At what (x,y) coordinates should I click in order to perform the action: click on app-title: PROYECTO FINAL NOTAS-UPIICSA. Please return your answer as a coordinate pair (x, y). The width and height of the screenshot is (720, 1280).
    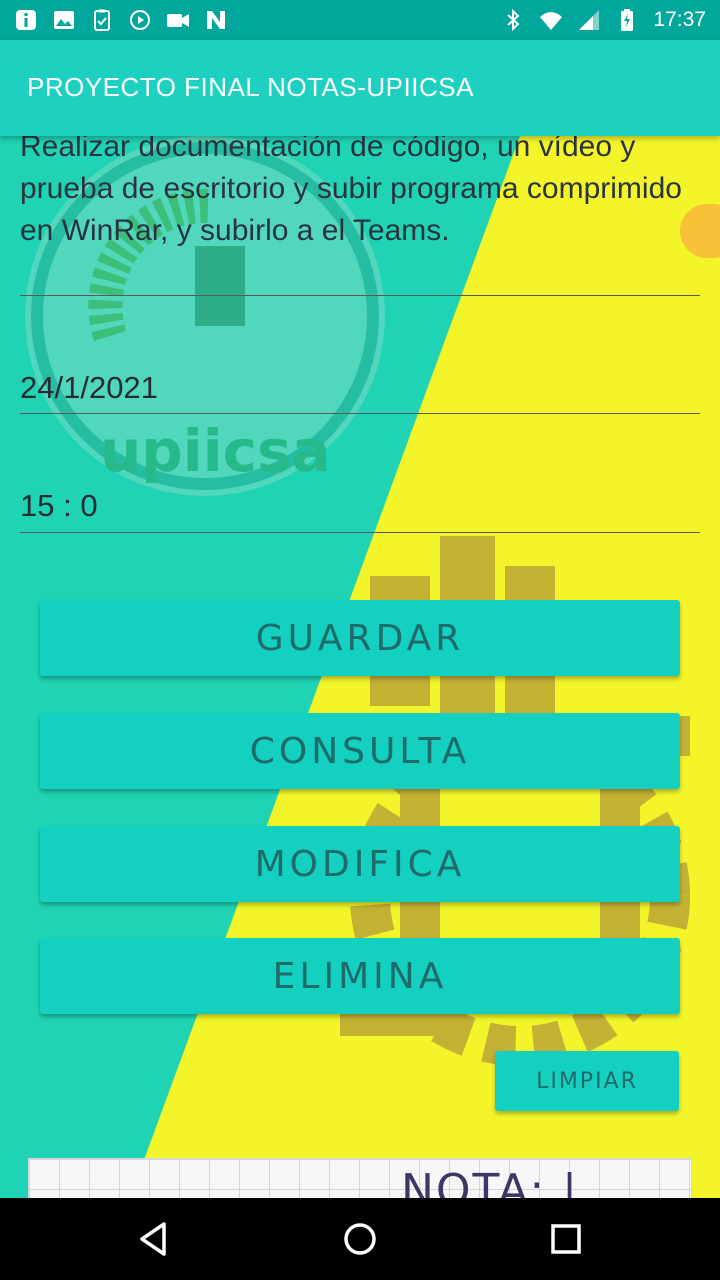
    Looking at the image, I should click on (250, 87).